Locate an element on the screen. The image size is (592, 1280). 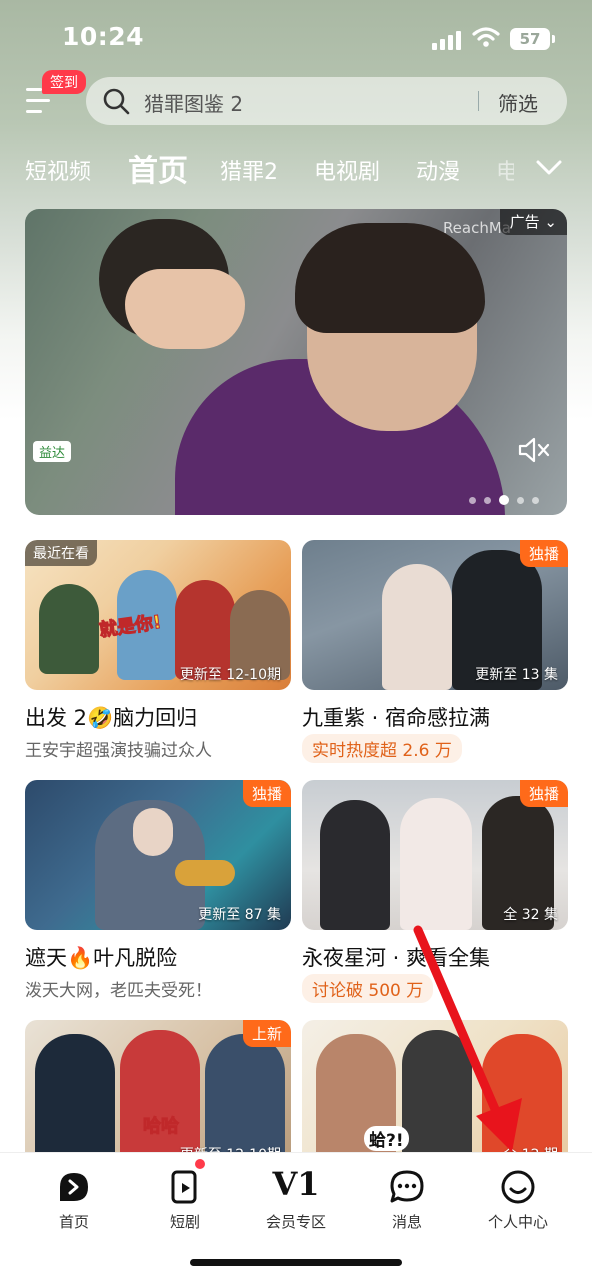
search-bar: 猎罪图鉴 2 筛选 is located at coordinates (326, 101).